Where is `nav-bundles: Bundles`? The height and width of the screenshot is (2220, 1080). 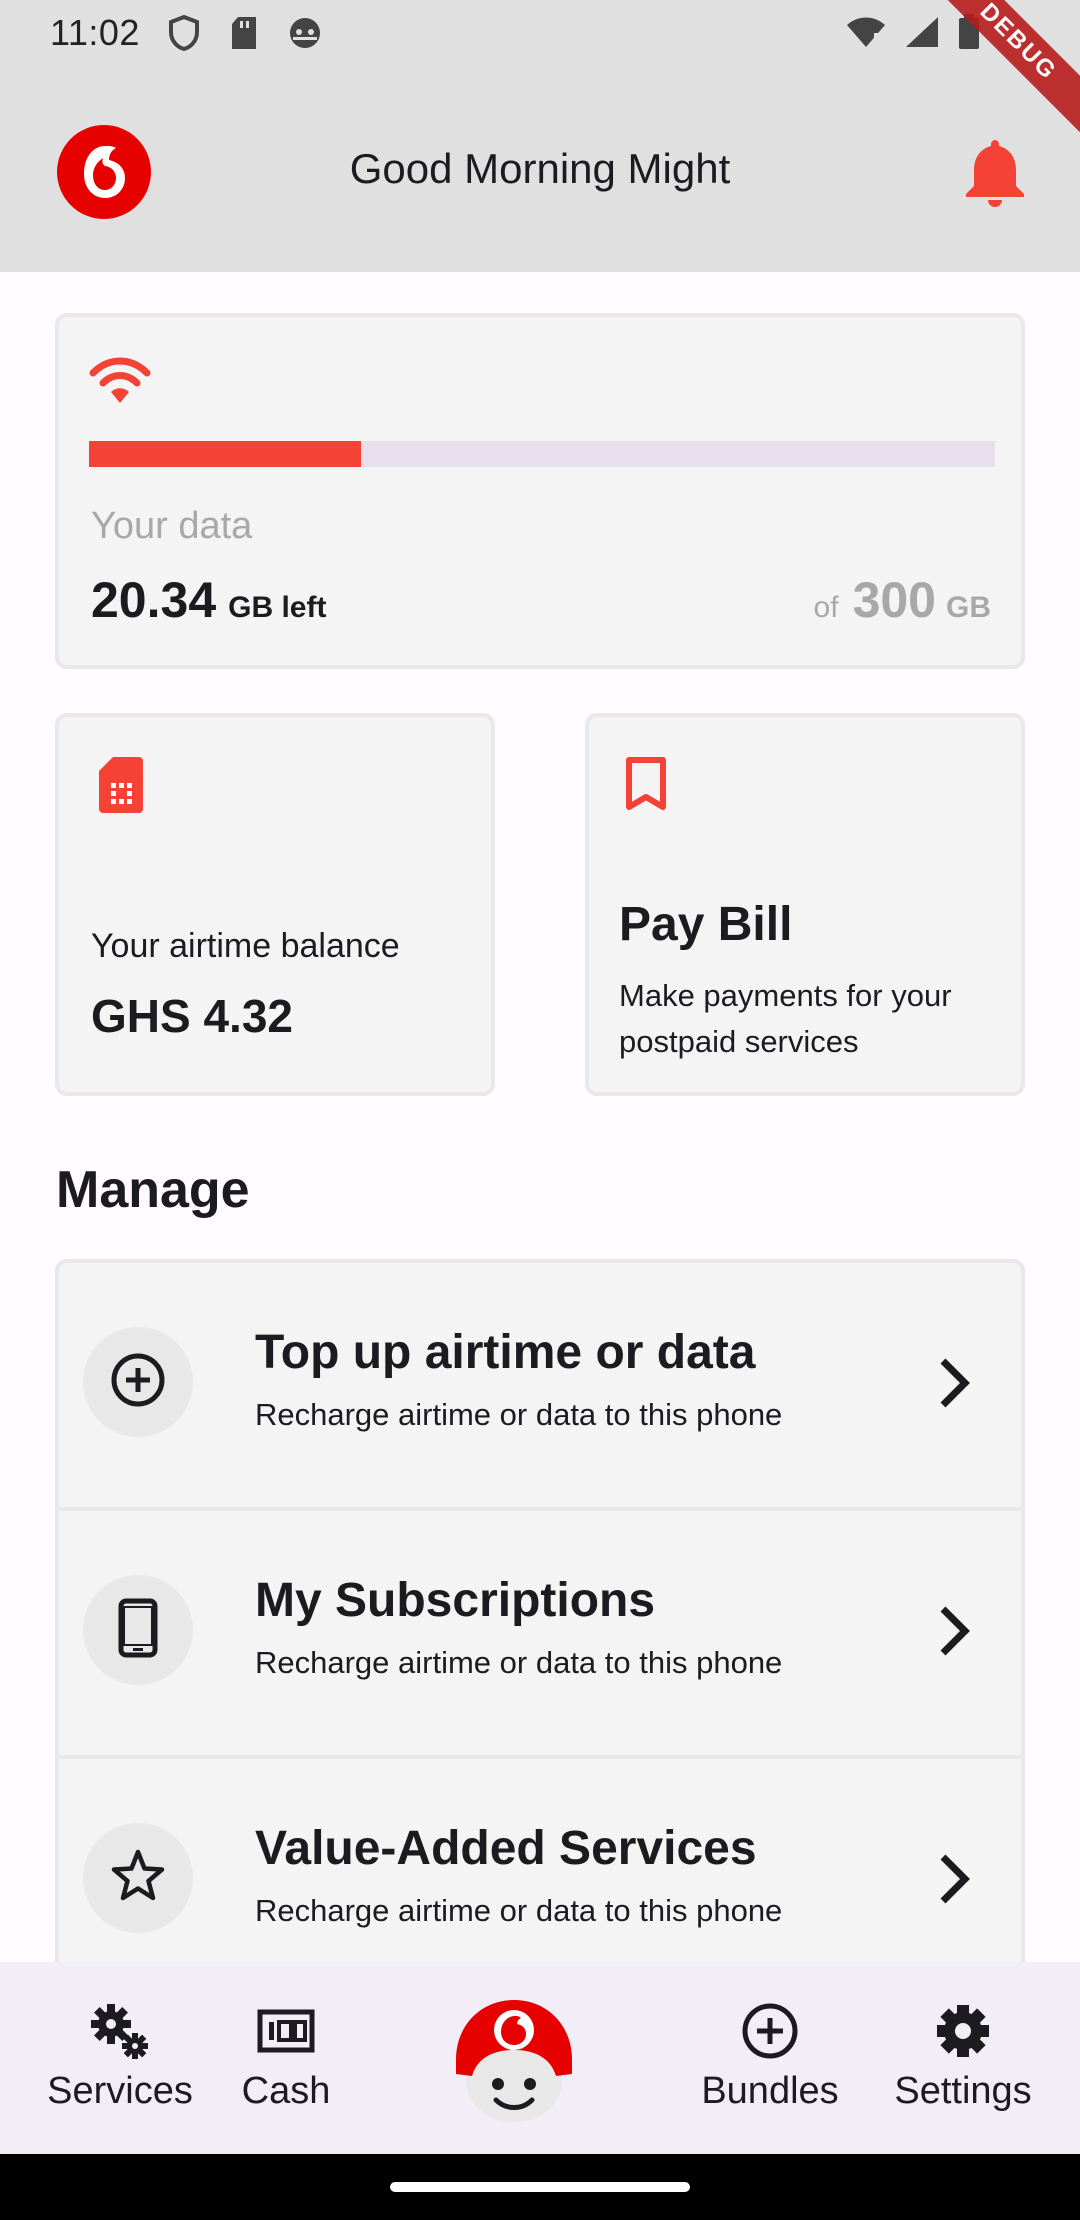
nav-bundles: Bundles is located at coordinates (770, 2058).